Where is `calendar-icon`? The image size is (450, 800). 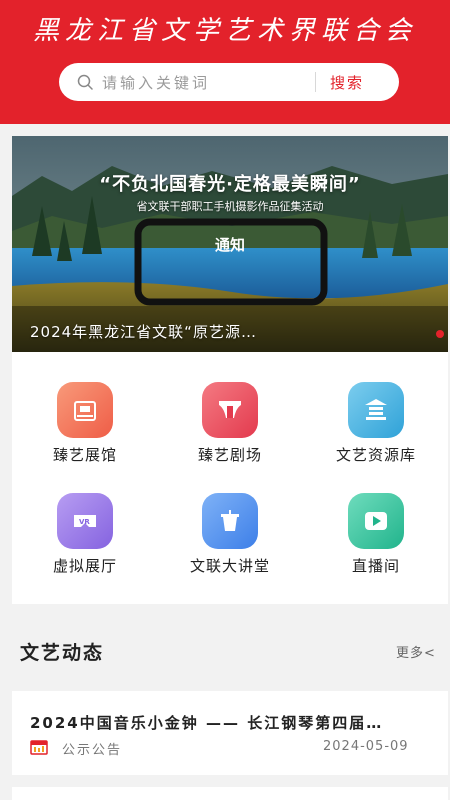 calendar-icon is located at coordinates (39, 749).